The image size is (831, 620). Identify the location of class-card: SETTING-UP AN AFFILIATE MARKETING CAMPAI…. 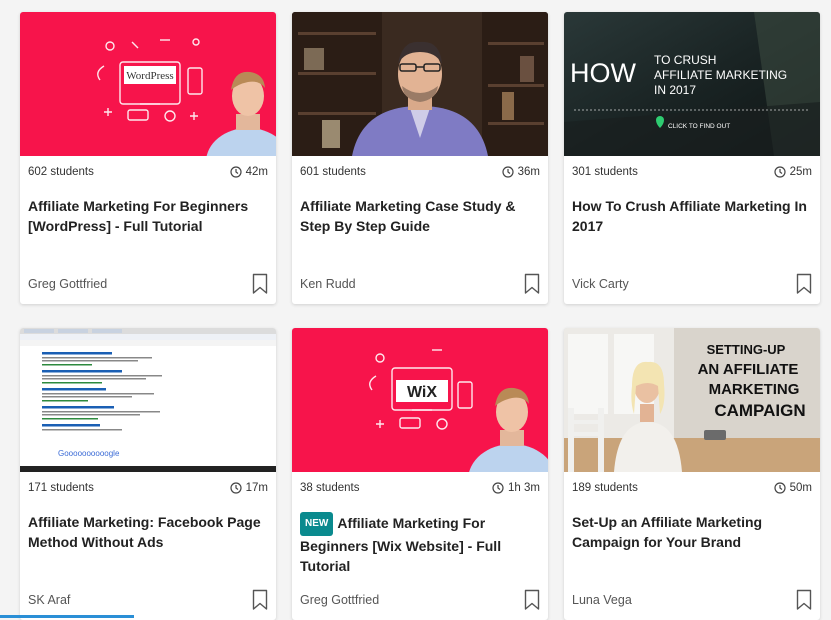
(692, 474).